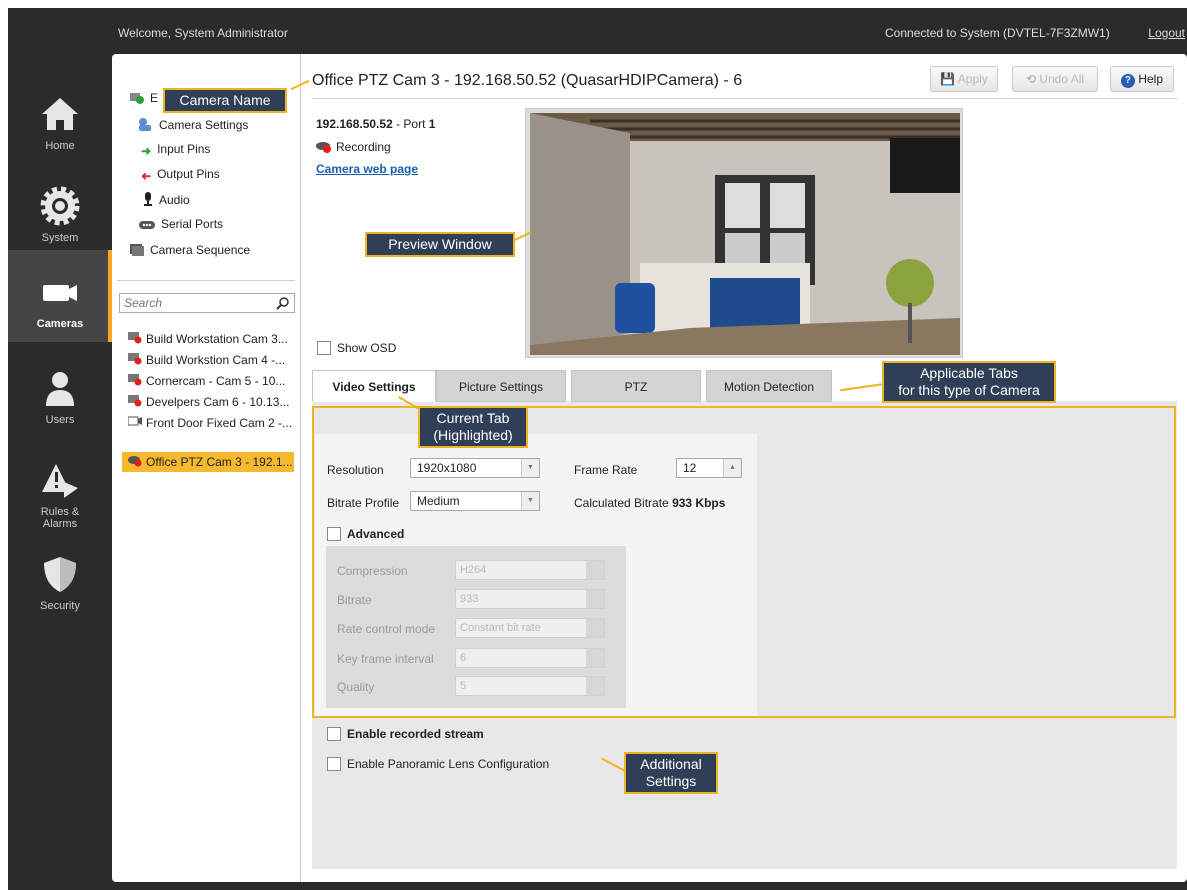 This screenshot has width=1187, height=890. I want to click on user-icon, so click(60, 389).